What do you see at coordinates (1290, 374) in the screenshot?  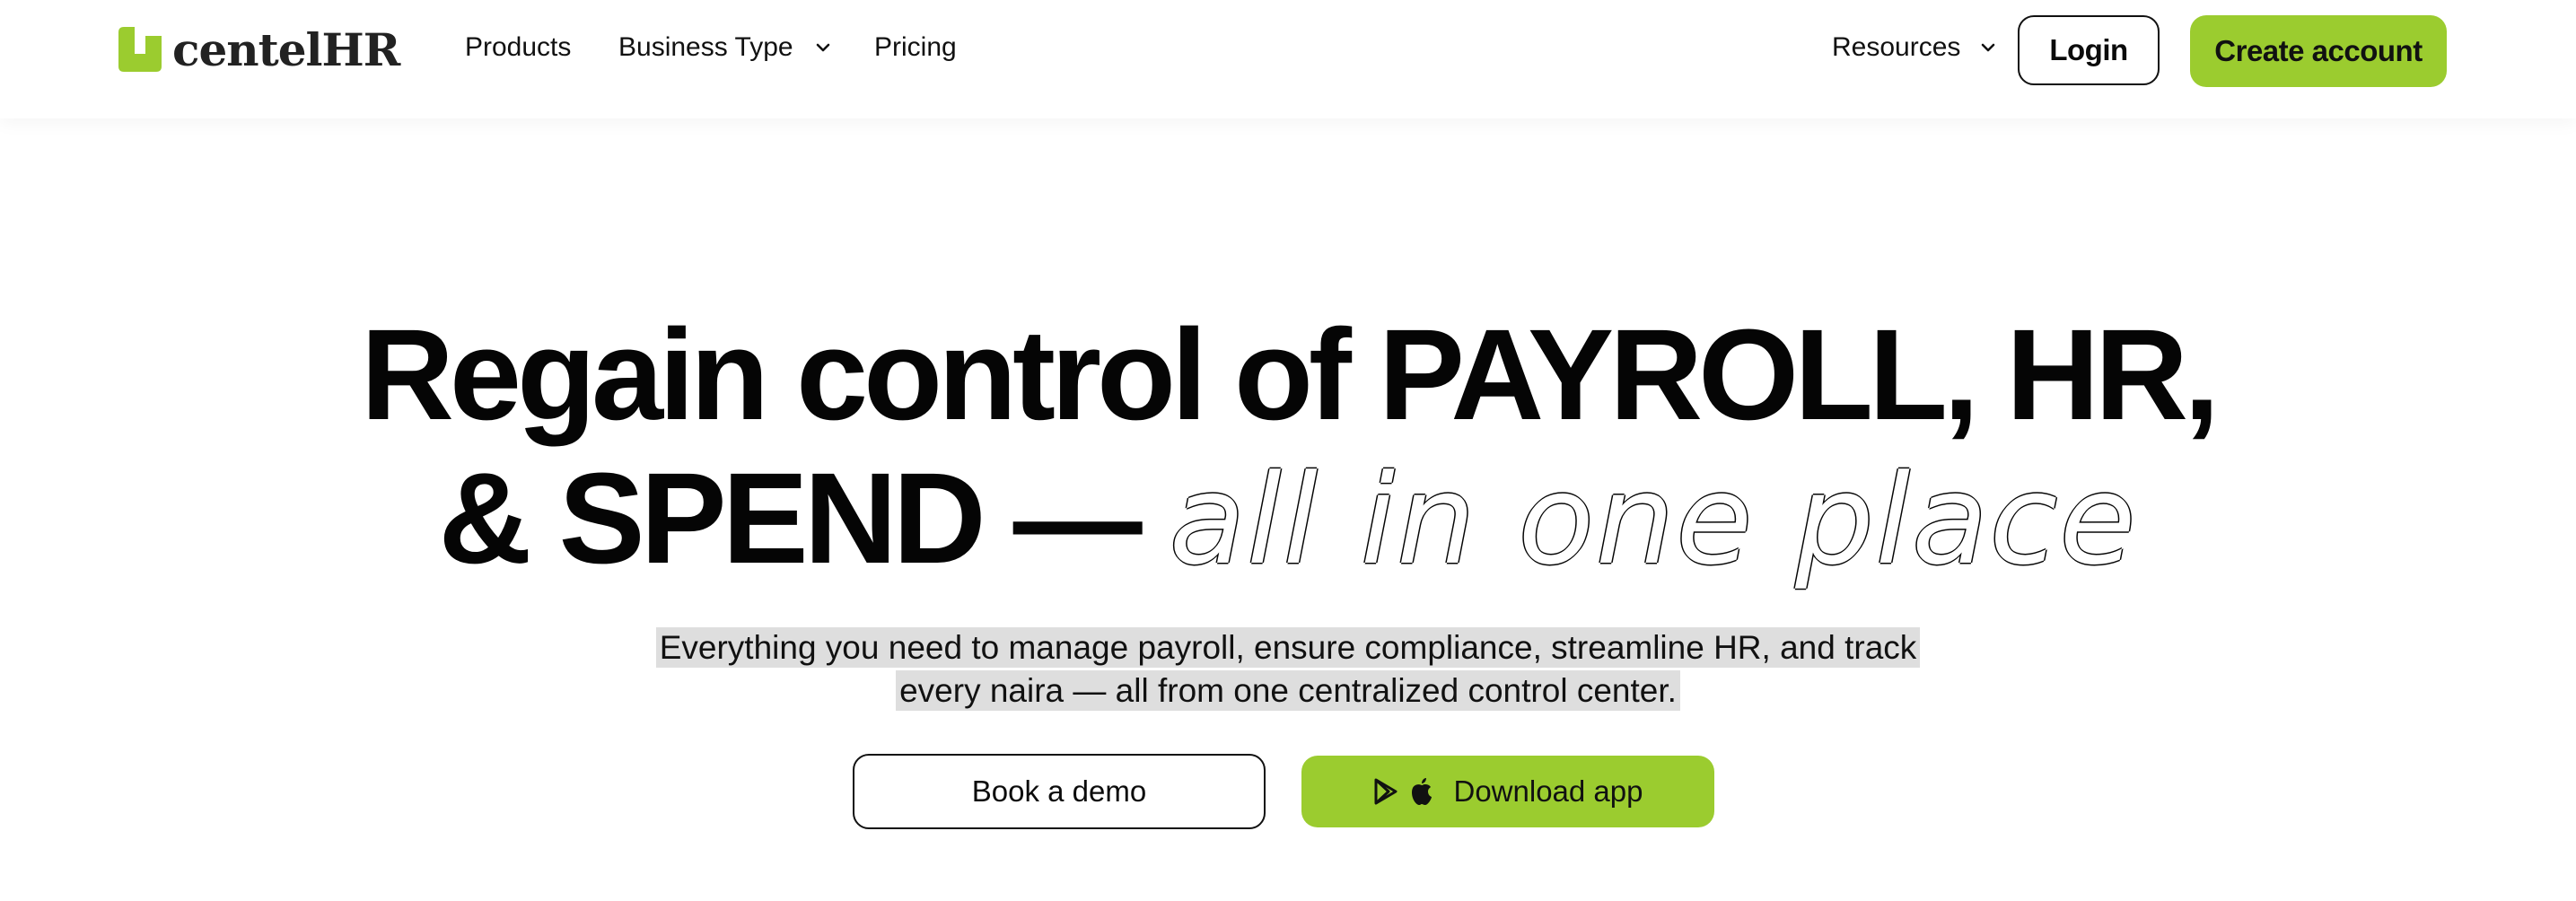 I see `hero-title-line1: Regain control of PAYROLL, HR,` at bounding box center [1290, 374].